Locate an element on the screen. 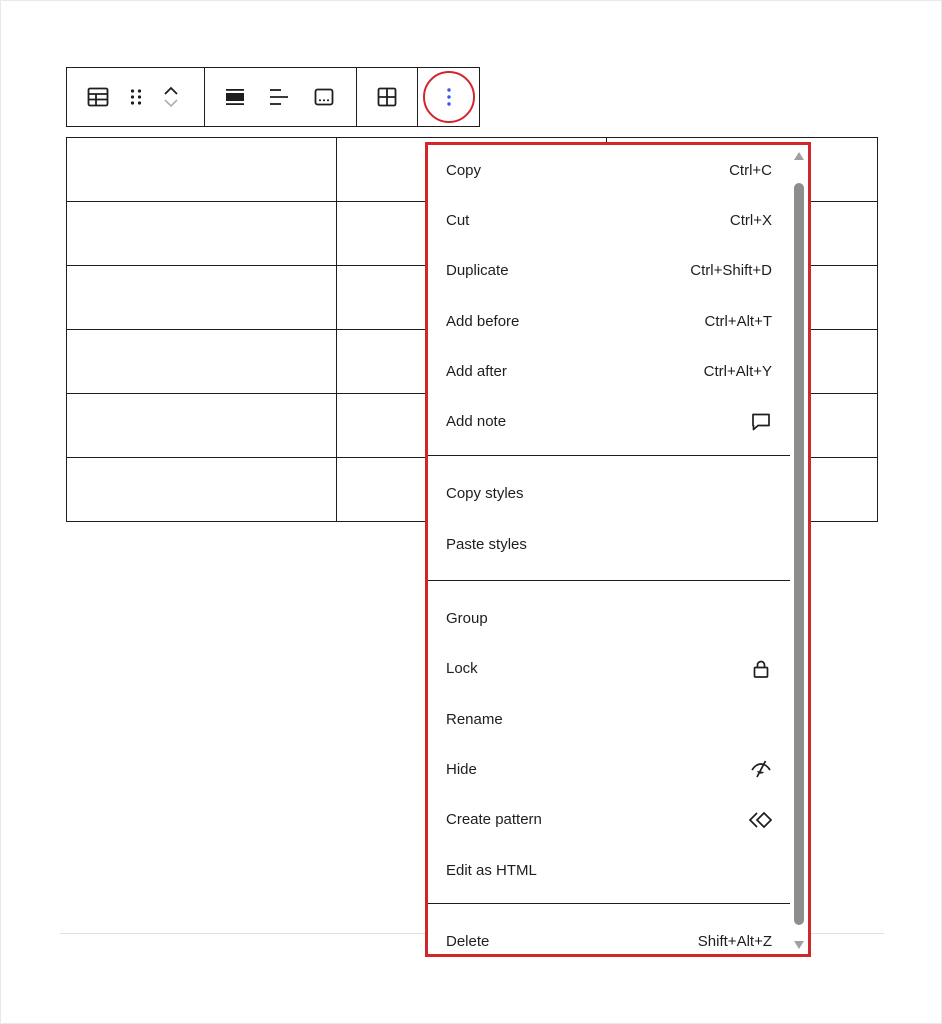 This screenshot has height=1024, width=942. shortcut: Ctrl+Alt+Y is located at coordinates (737, 371).